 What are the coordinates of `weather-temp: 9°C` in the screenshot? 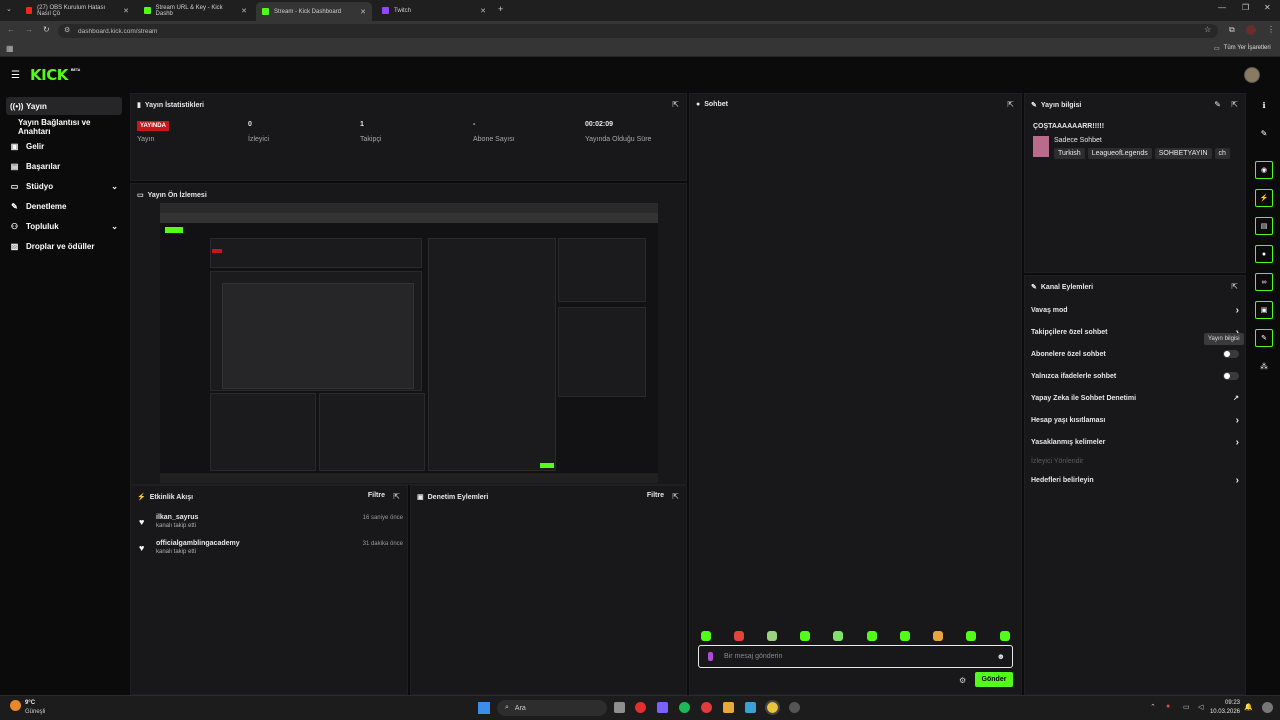 It's located at (30, 703).